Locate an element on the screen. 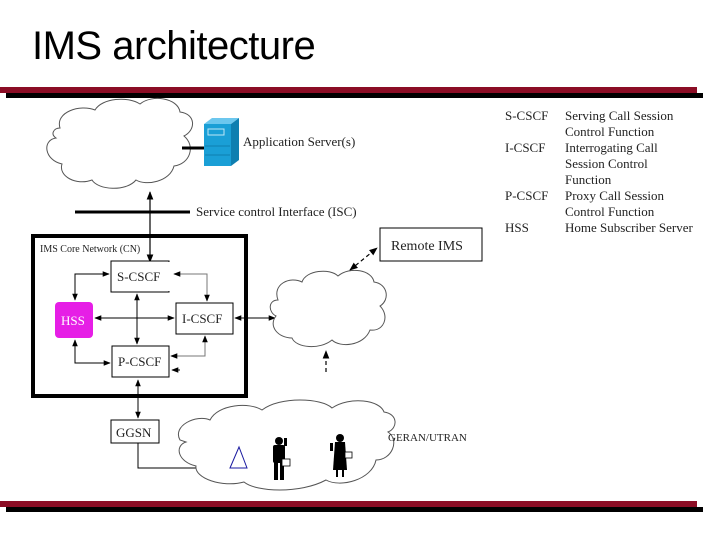 This screenshot has width=720, height=540. remote-ims-arrow is located at coordinates (363, 259).